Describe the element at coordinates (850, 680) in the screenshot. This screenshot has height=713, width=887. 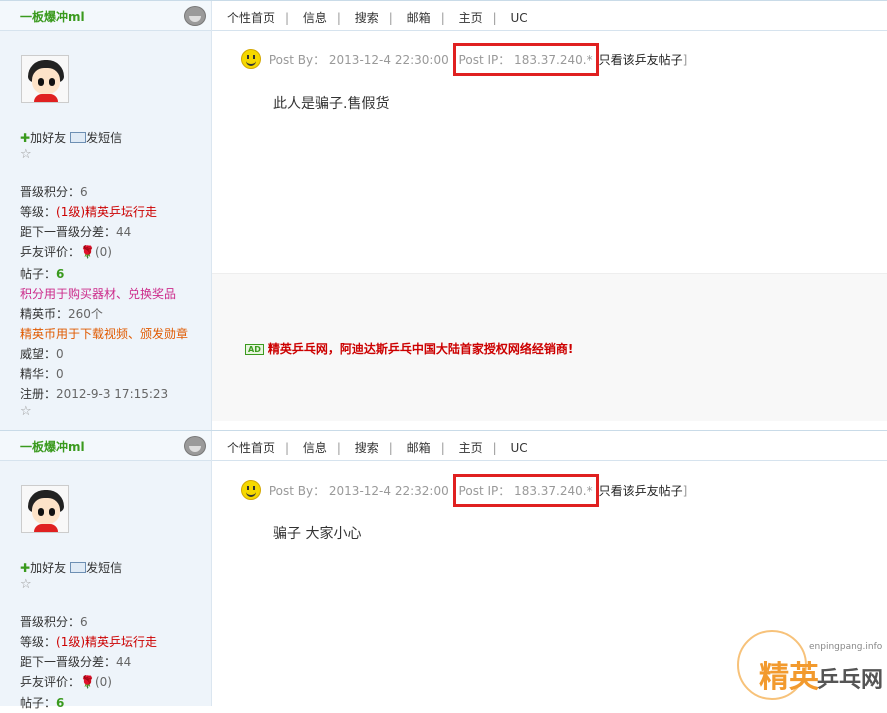
I see `watermark-name: 乒乓网` at that location.